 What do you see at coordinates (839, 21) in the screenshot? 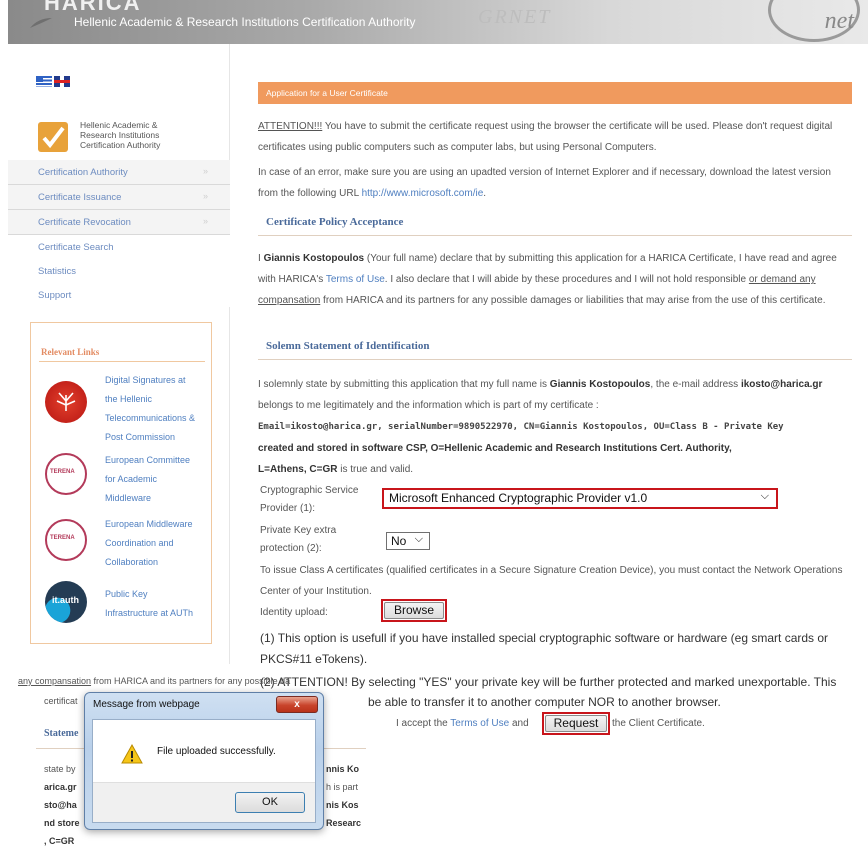
I see `grnet-logo-text: net` at bounding box center [839, 21].